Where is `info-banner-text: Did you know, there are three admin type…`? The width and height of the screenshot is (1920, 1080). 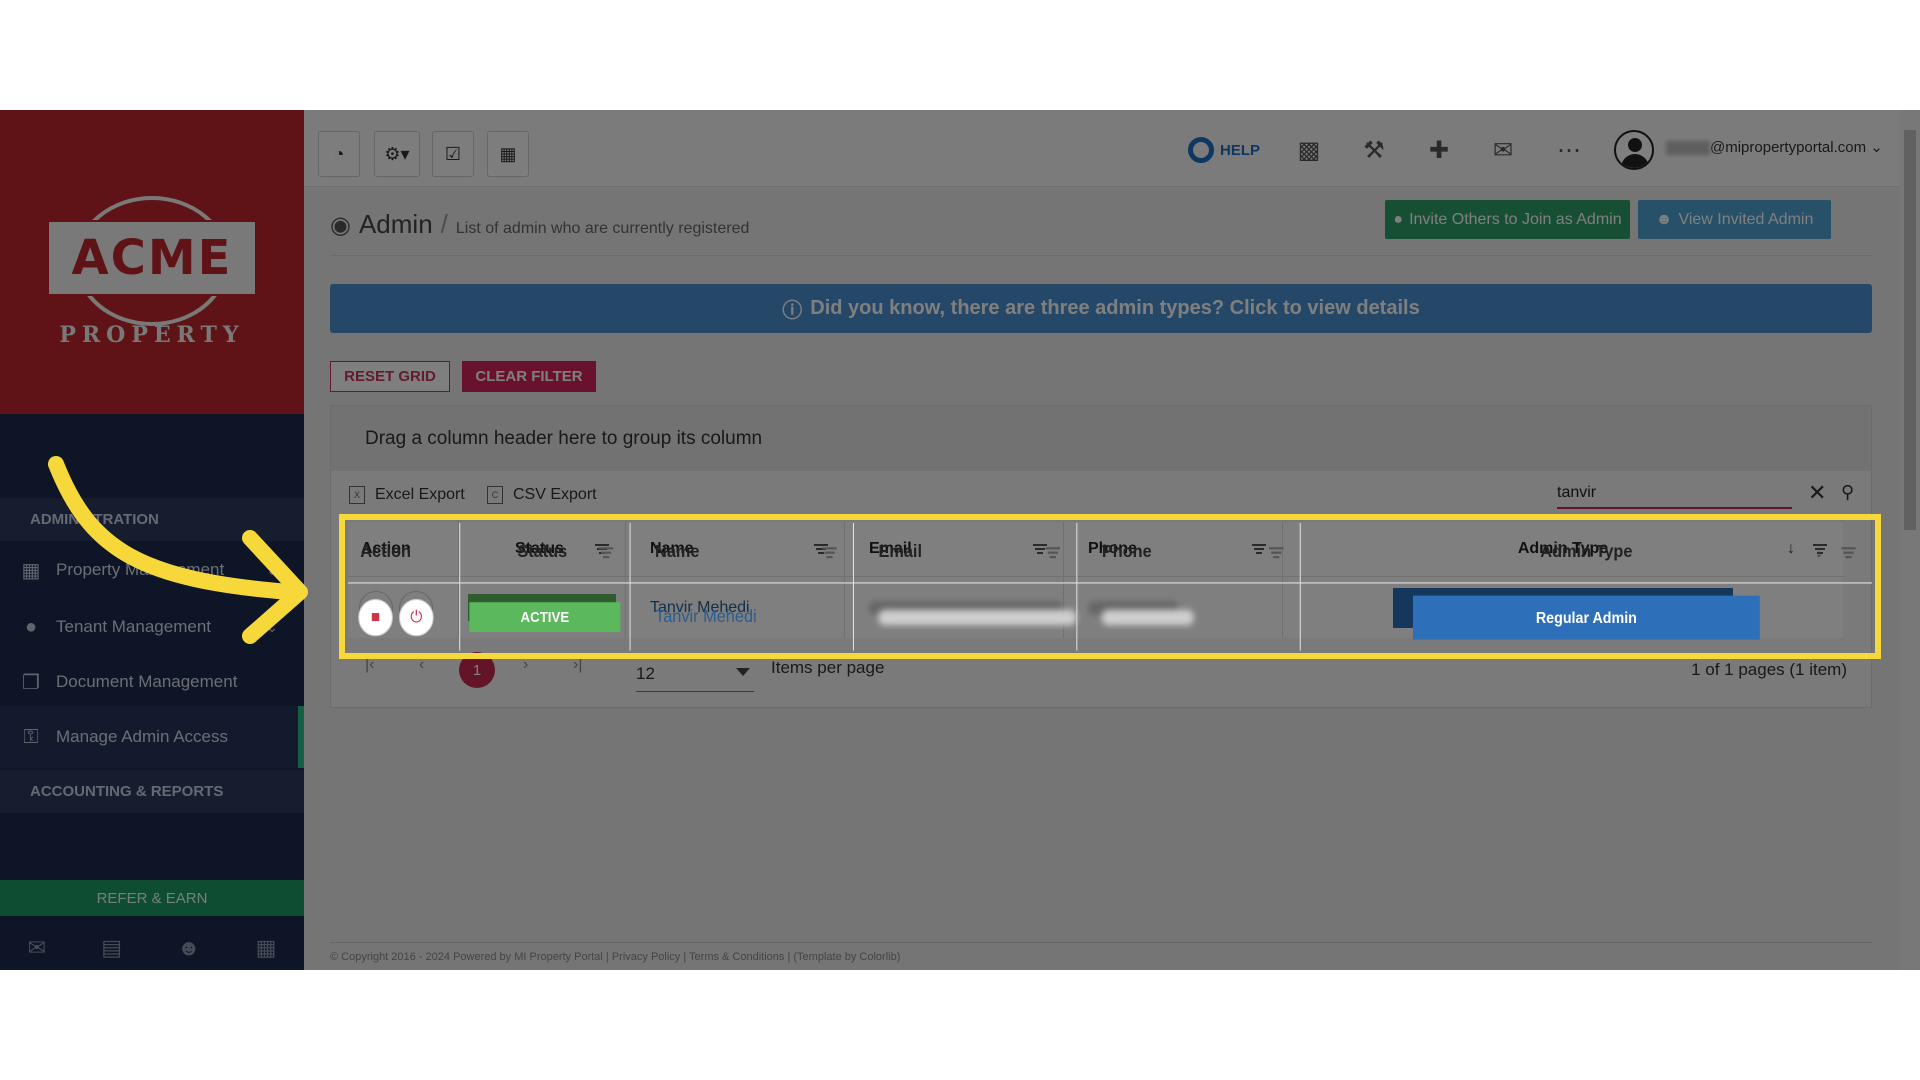 info-banner-text: Did you know, there are three admin type… is located at coordinates (1114, 308).